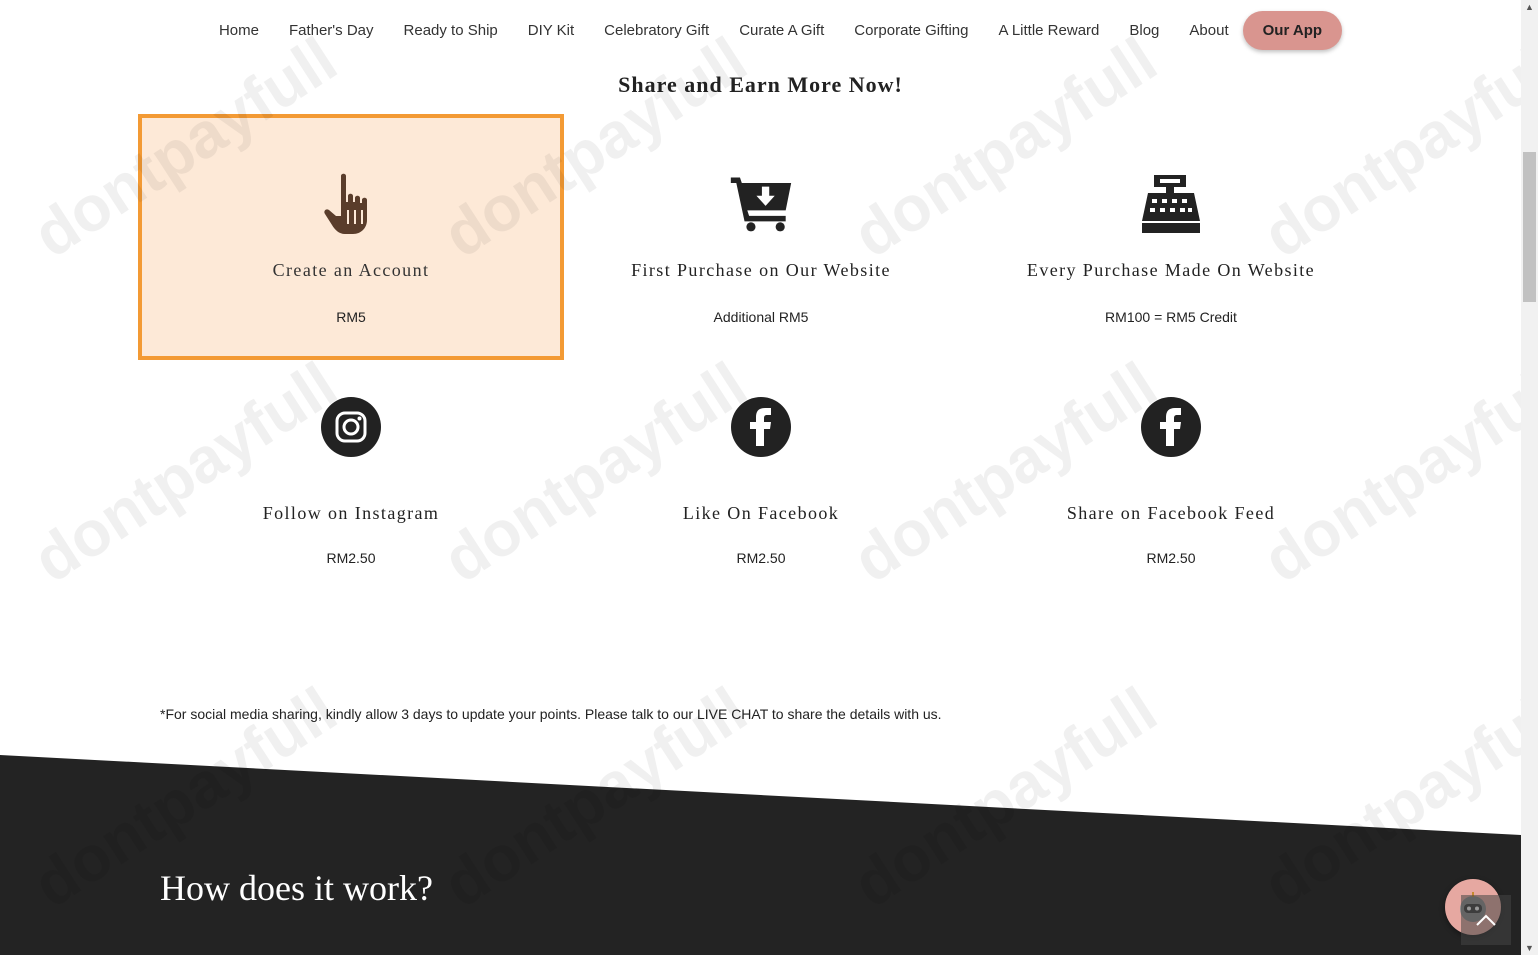  What do you see at coordinates (351, 237) in the screenshot?
I see `earn-card-create-account: Create an Account RM5` at bounding box center [351, 237].